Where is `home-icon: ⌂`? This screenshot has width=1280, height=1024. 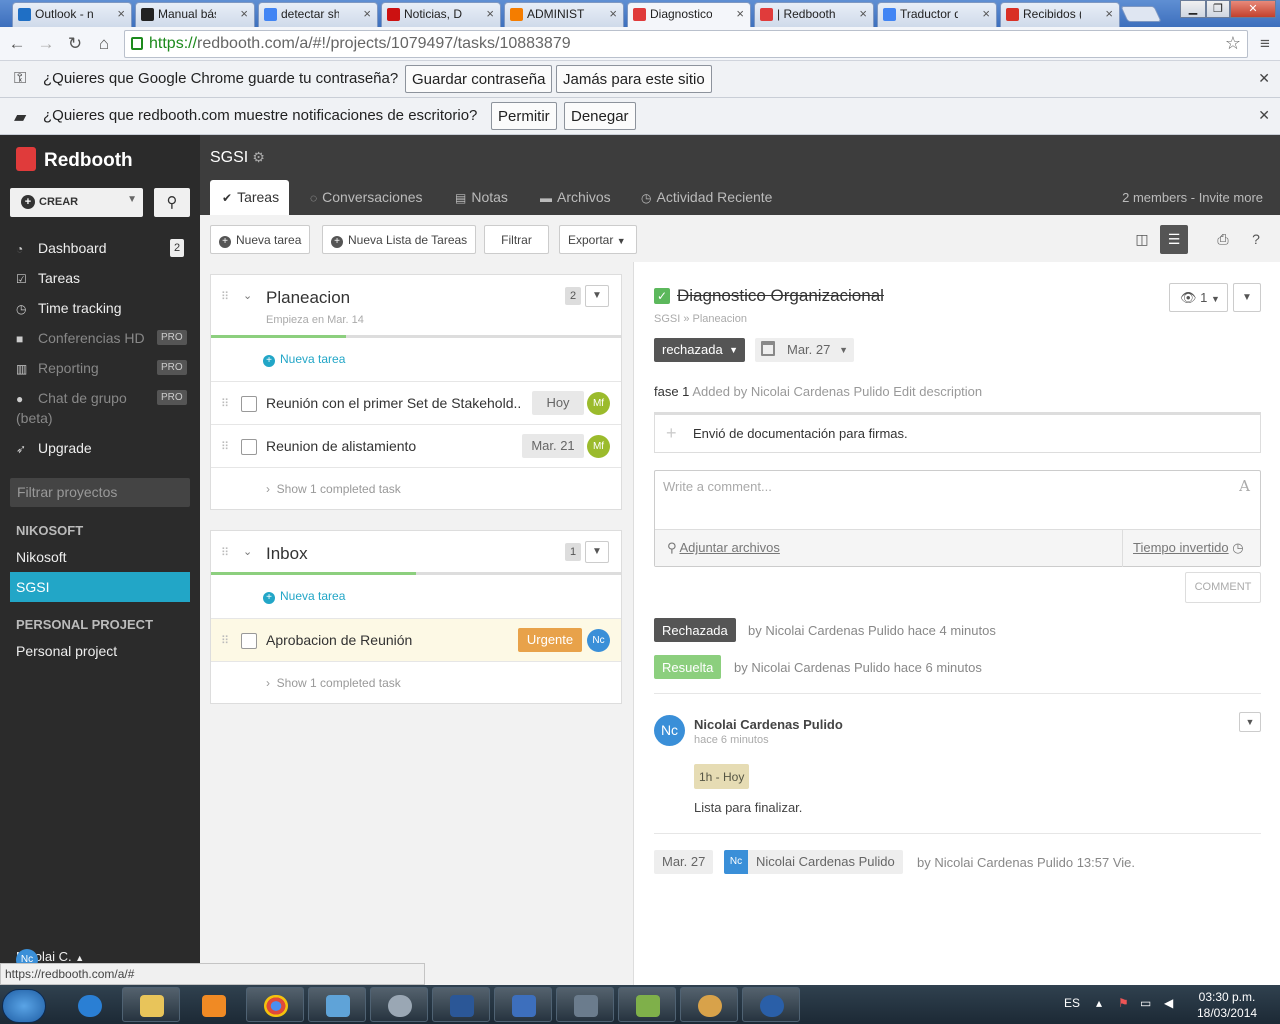
home-icon: ⌂ is located at coordinates (104, 44).